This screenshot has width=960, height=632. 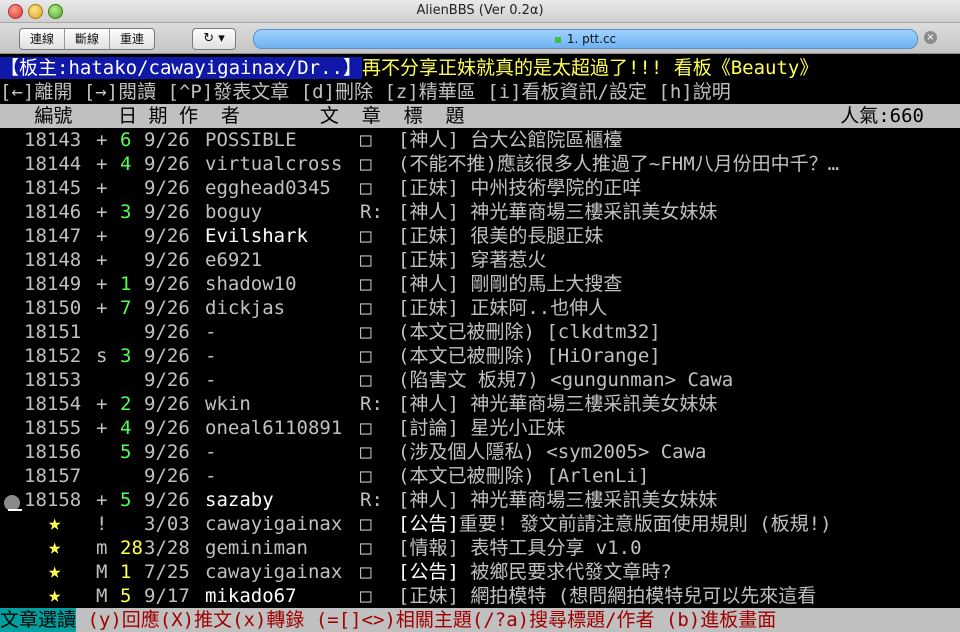 What do you see at coordinates (480, 308) in the screenshot?
I see `article-row: 18150 +7 9/26 dickjas □ [正妹] 正妹阿..也伸人` at bounding box center [480, 308].